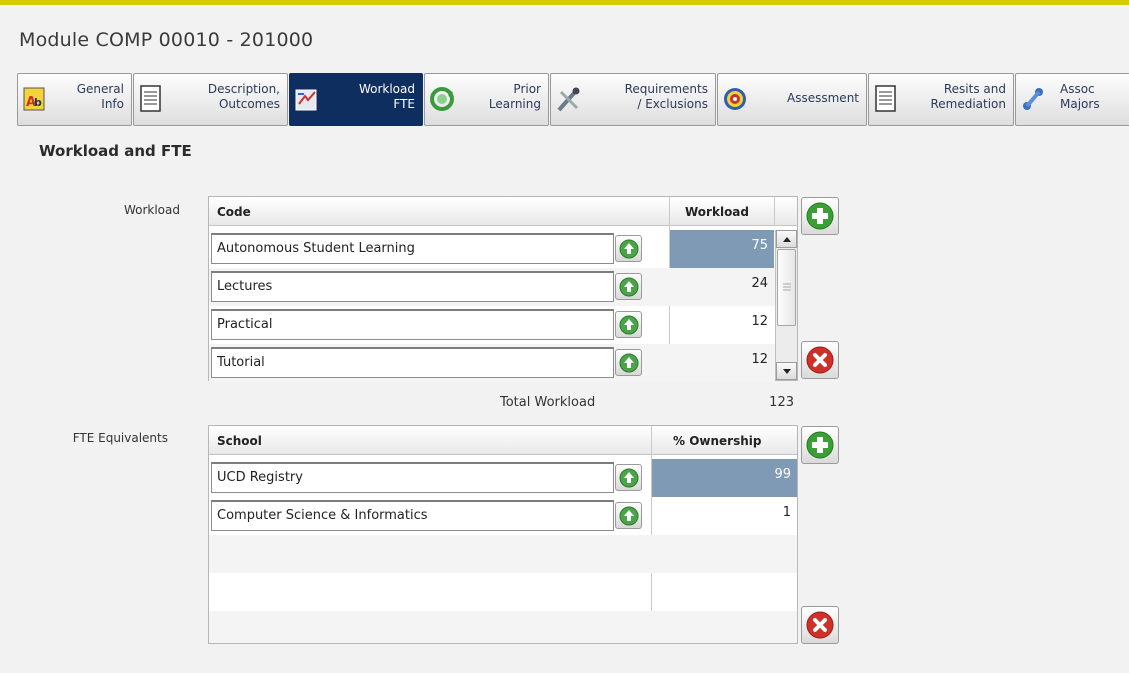  What do you see at coordinates (774, 211) in the screenshot?
I see `column-divider` at bounding box center [774, 211].